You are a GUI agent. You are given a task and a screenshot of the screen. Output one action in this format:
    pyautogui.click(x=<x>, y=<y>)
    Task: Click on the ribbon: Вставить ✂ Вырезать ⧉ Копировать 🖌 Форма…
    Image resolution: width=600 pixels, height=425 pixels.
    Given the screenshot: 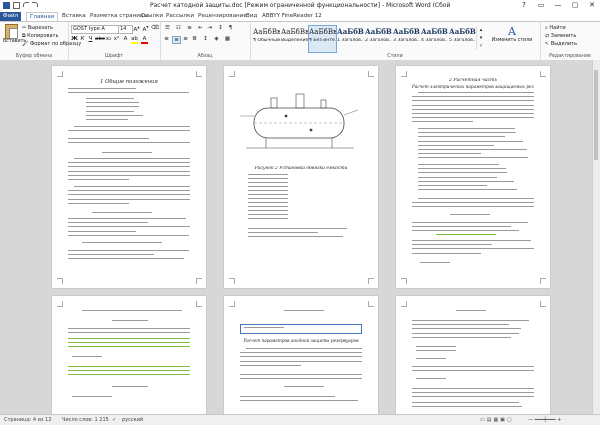 What is the action you would take?
    pyautogui.click(x=300, y=41)
    